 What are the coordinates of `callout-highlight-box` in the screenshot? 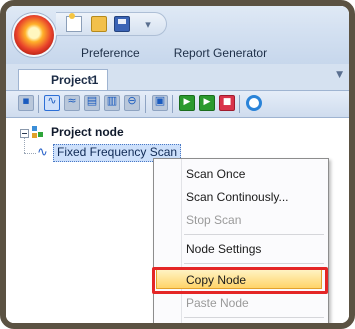 It's located at (240, 280).